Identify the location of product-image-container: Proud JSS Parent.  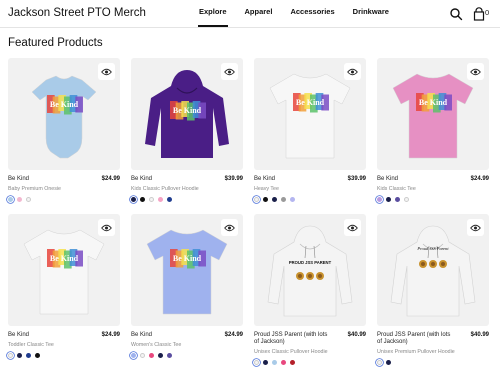
(433, 270).